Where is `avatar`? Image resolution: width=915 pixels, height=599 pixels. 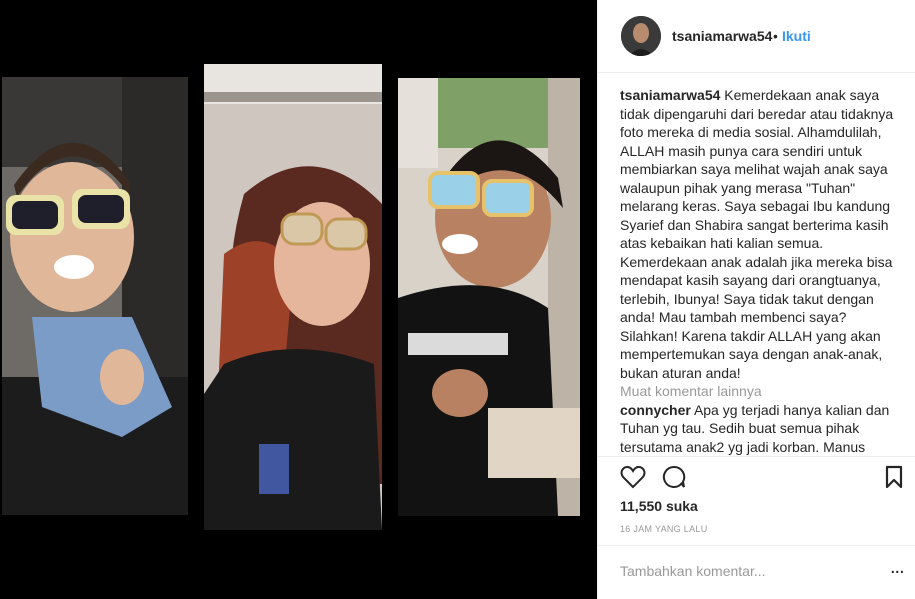 avatar is located at coordinates (641, 36).